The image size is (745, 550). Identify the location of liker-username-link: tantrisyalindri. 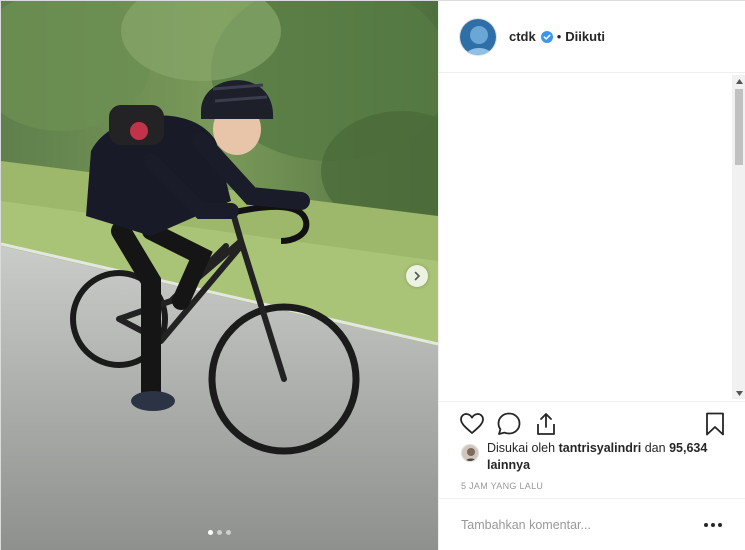
(600, 448).